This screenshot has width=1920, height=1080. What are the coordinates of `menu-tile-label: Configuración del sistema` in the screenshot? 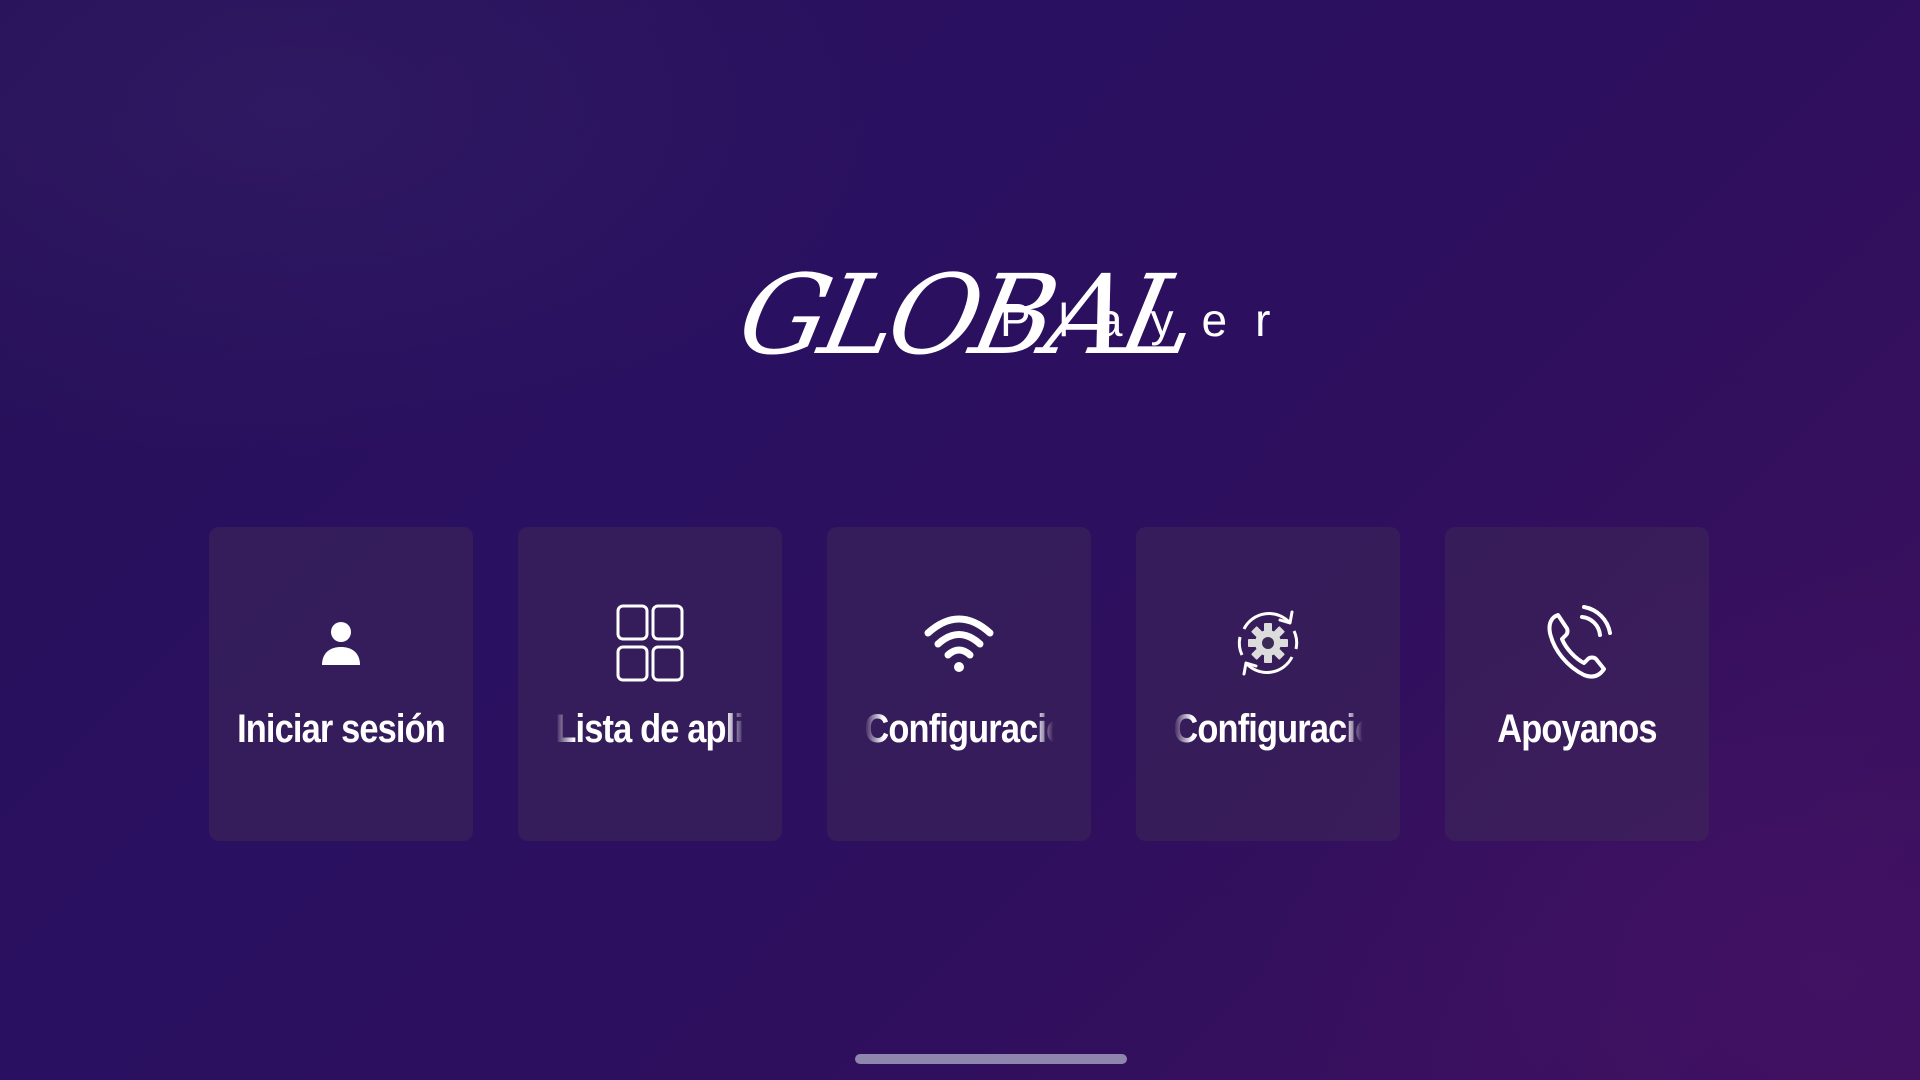 It's located at (1267, 729).